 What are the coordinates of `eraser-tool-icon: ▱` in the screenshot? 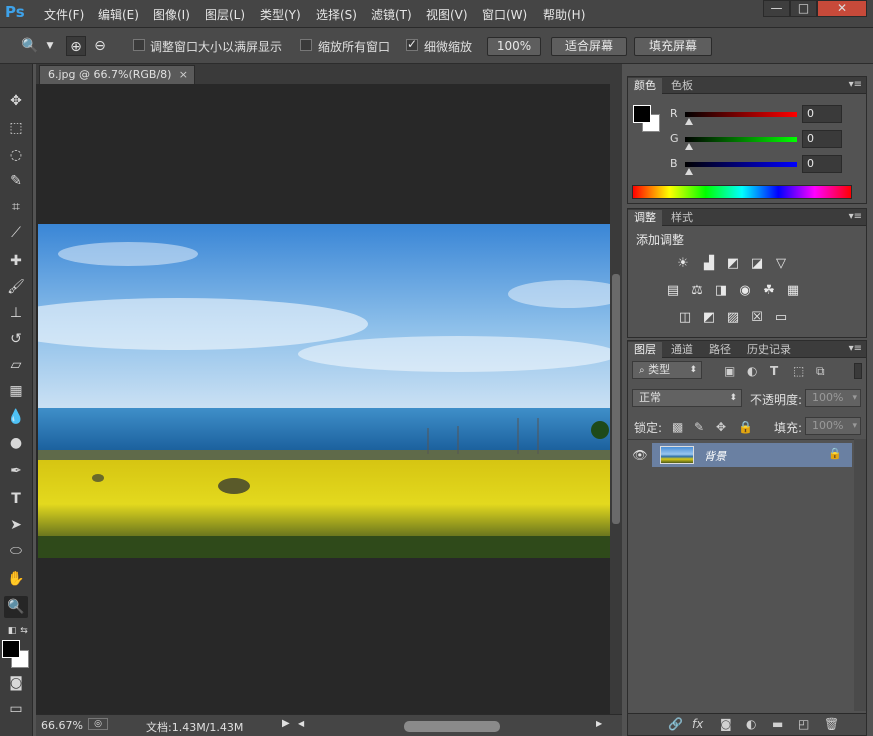 It's located at (16, 365).